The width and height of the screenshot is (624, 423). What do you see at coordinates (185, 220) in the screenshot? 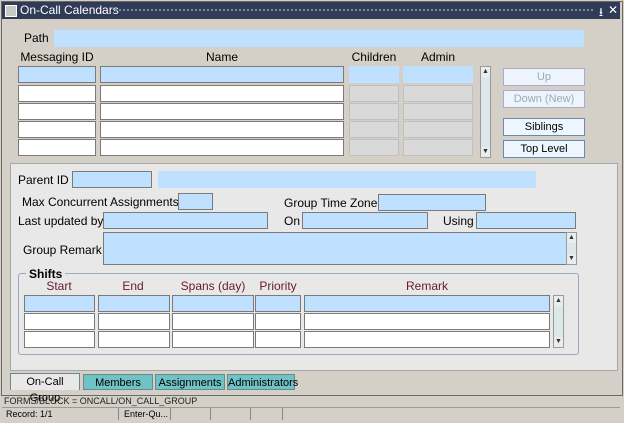
I see `last-updated-field` at bounding box center [185, 220].